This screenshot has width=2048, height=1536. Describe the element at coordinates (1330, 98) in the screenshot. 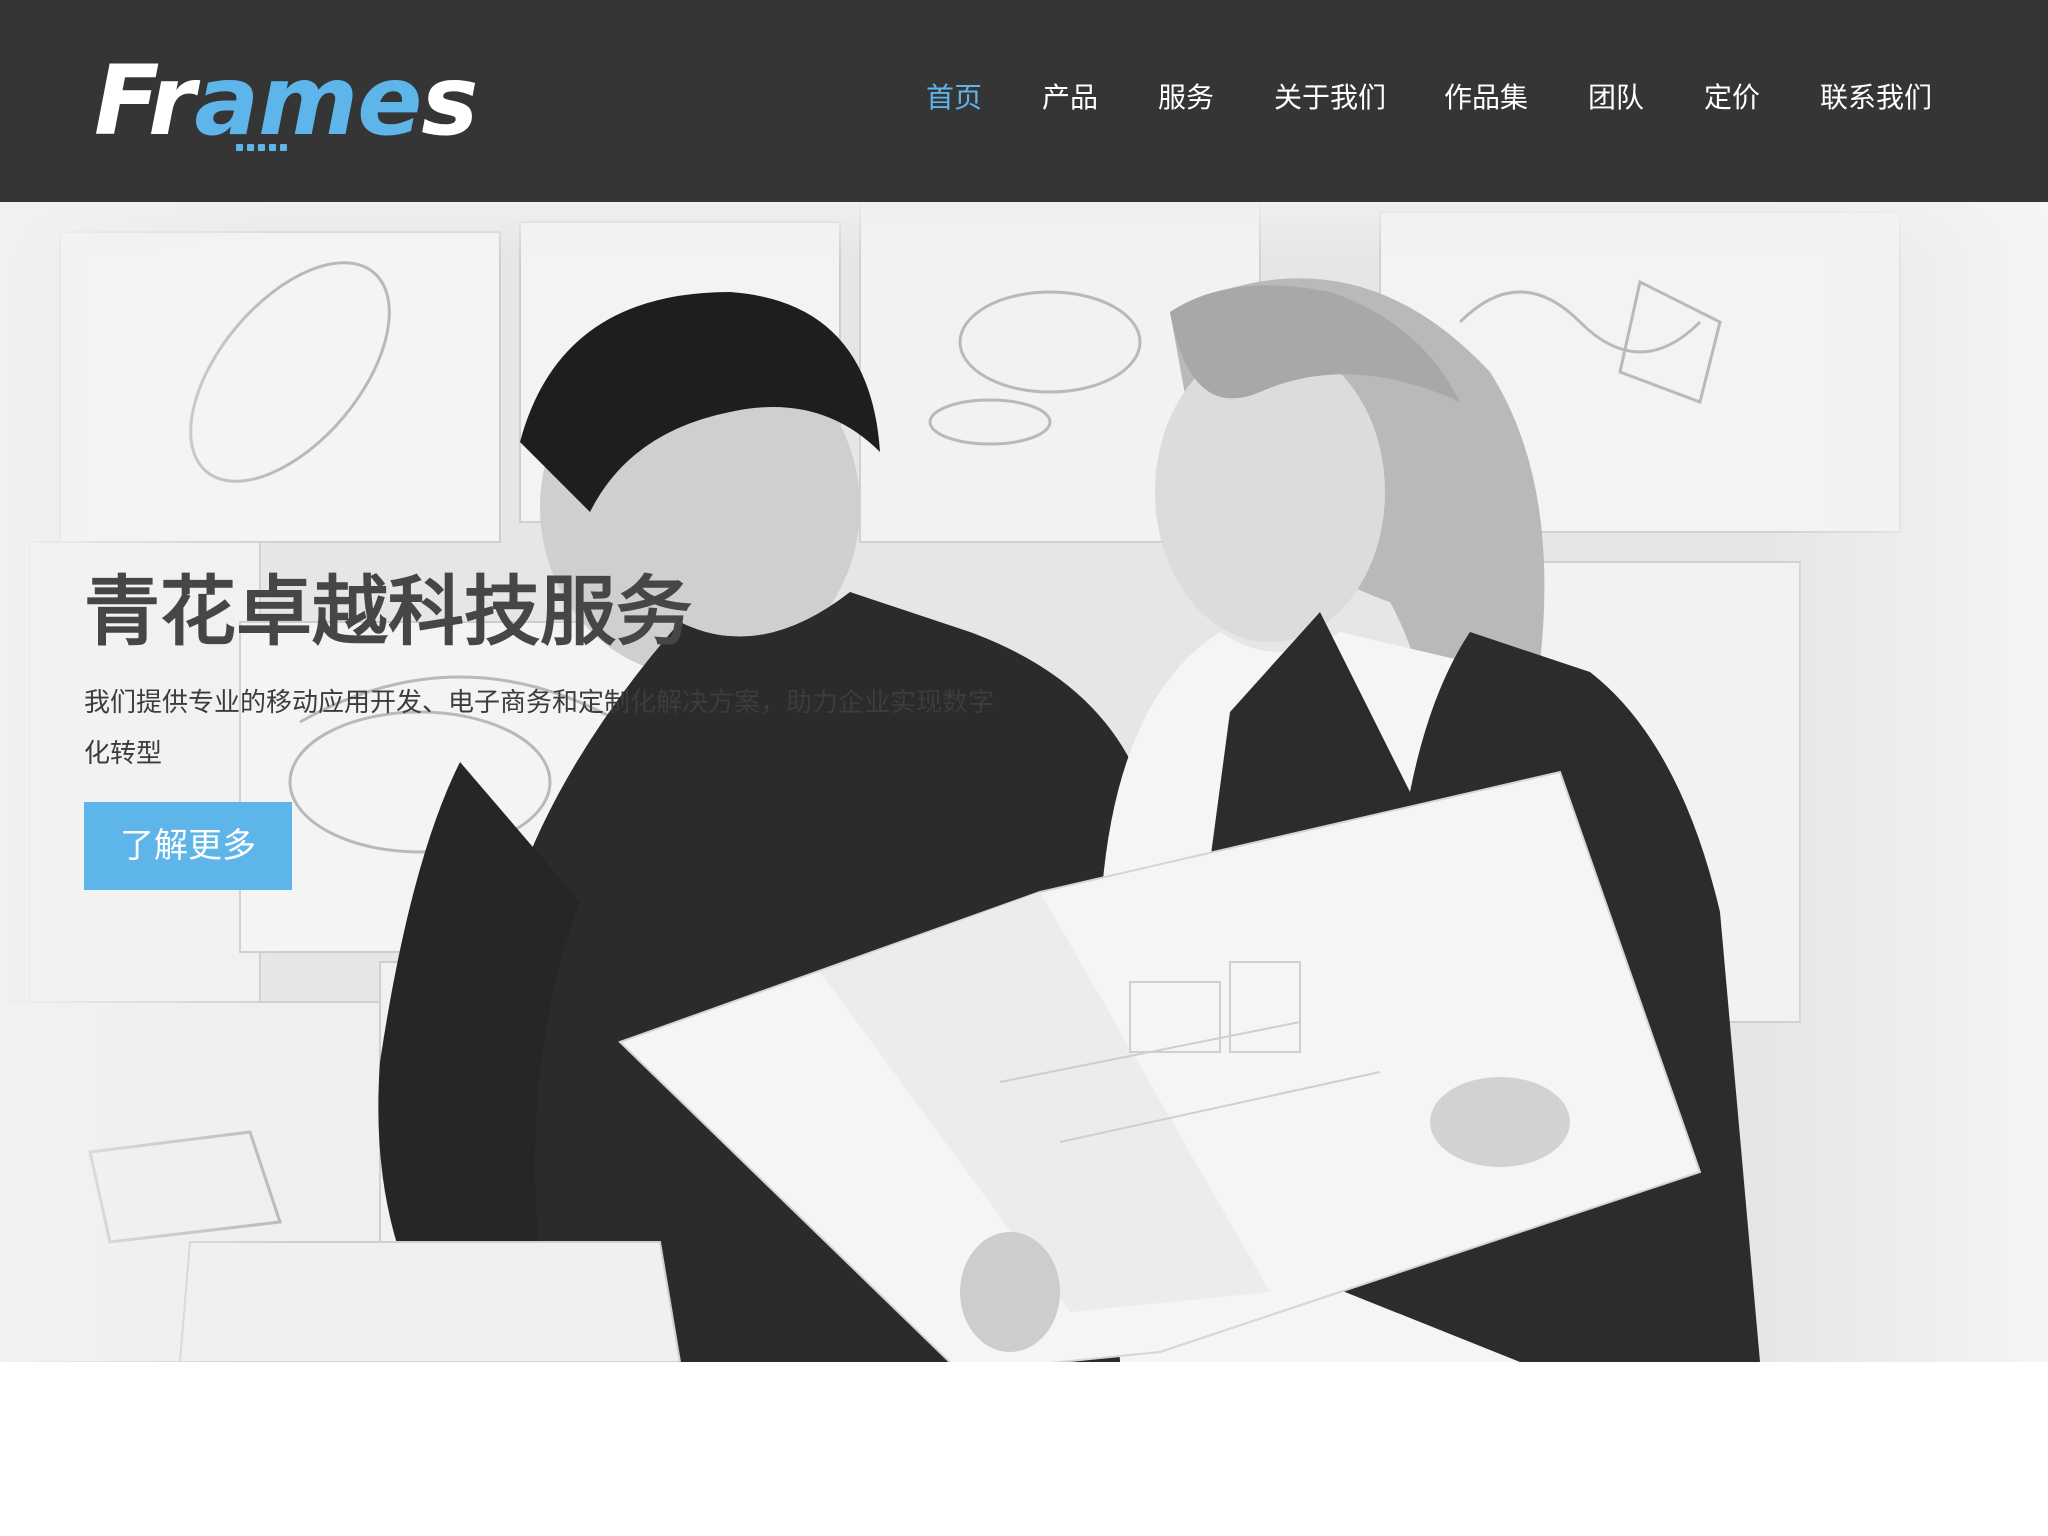

I see `nav-item-about: 关于我们` at that location.